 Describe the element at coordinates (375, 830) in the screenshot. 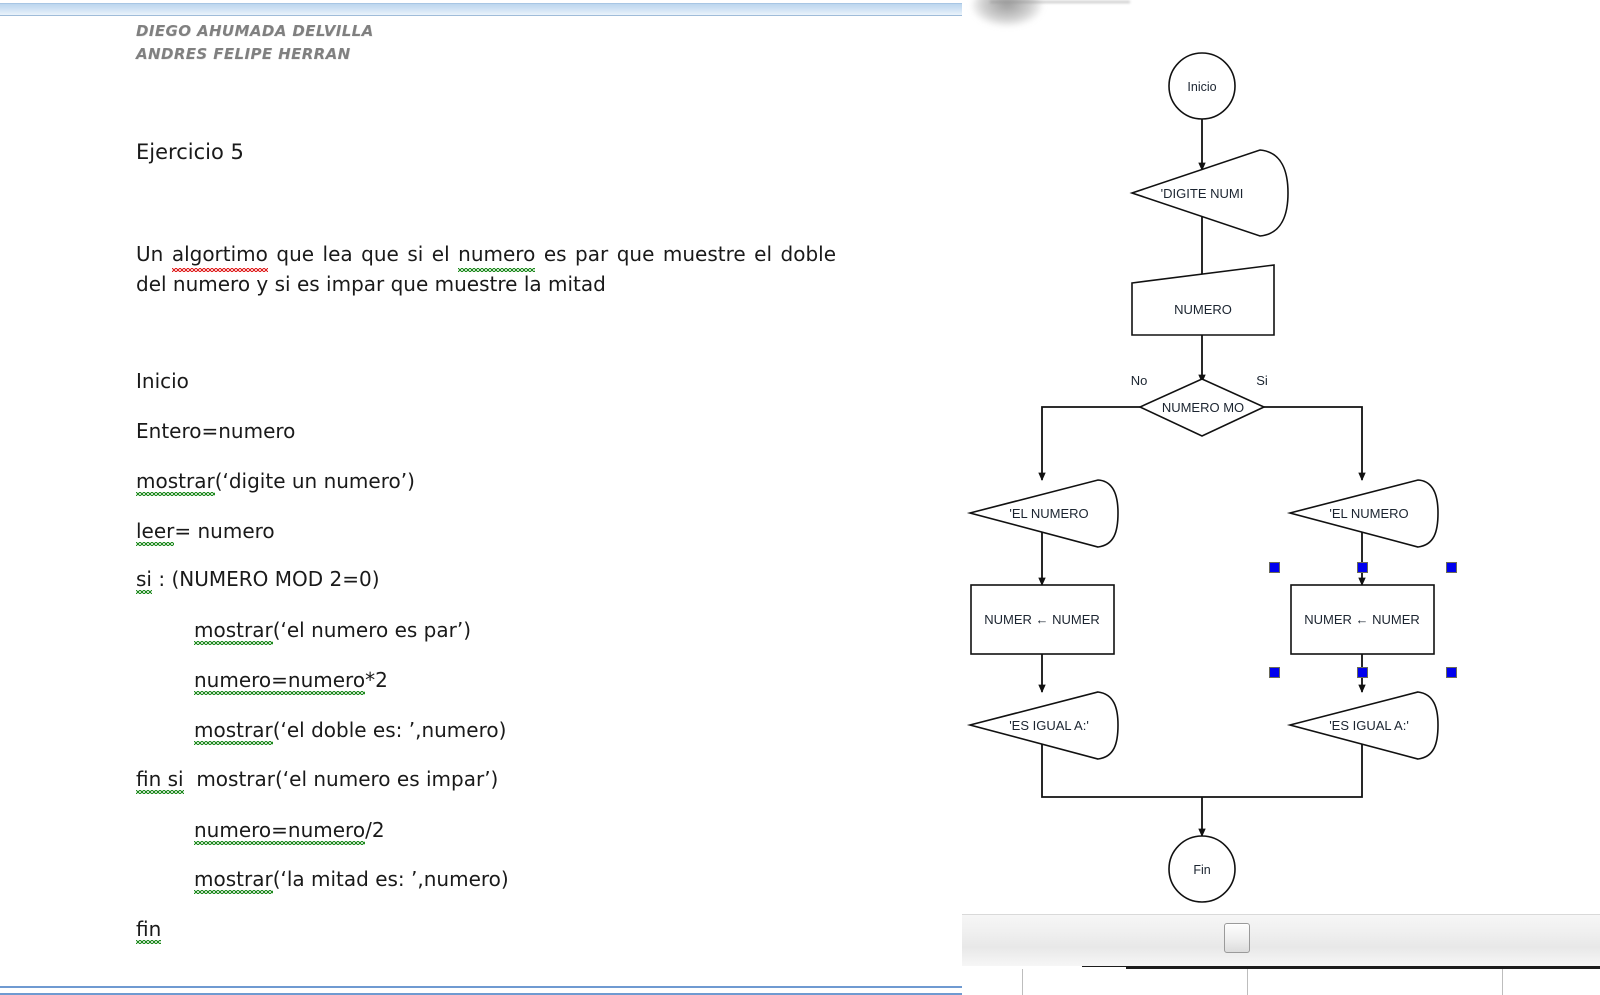

I see `algo-line-rest: /2` at that location.